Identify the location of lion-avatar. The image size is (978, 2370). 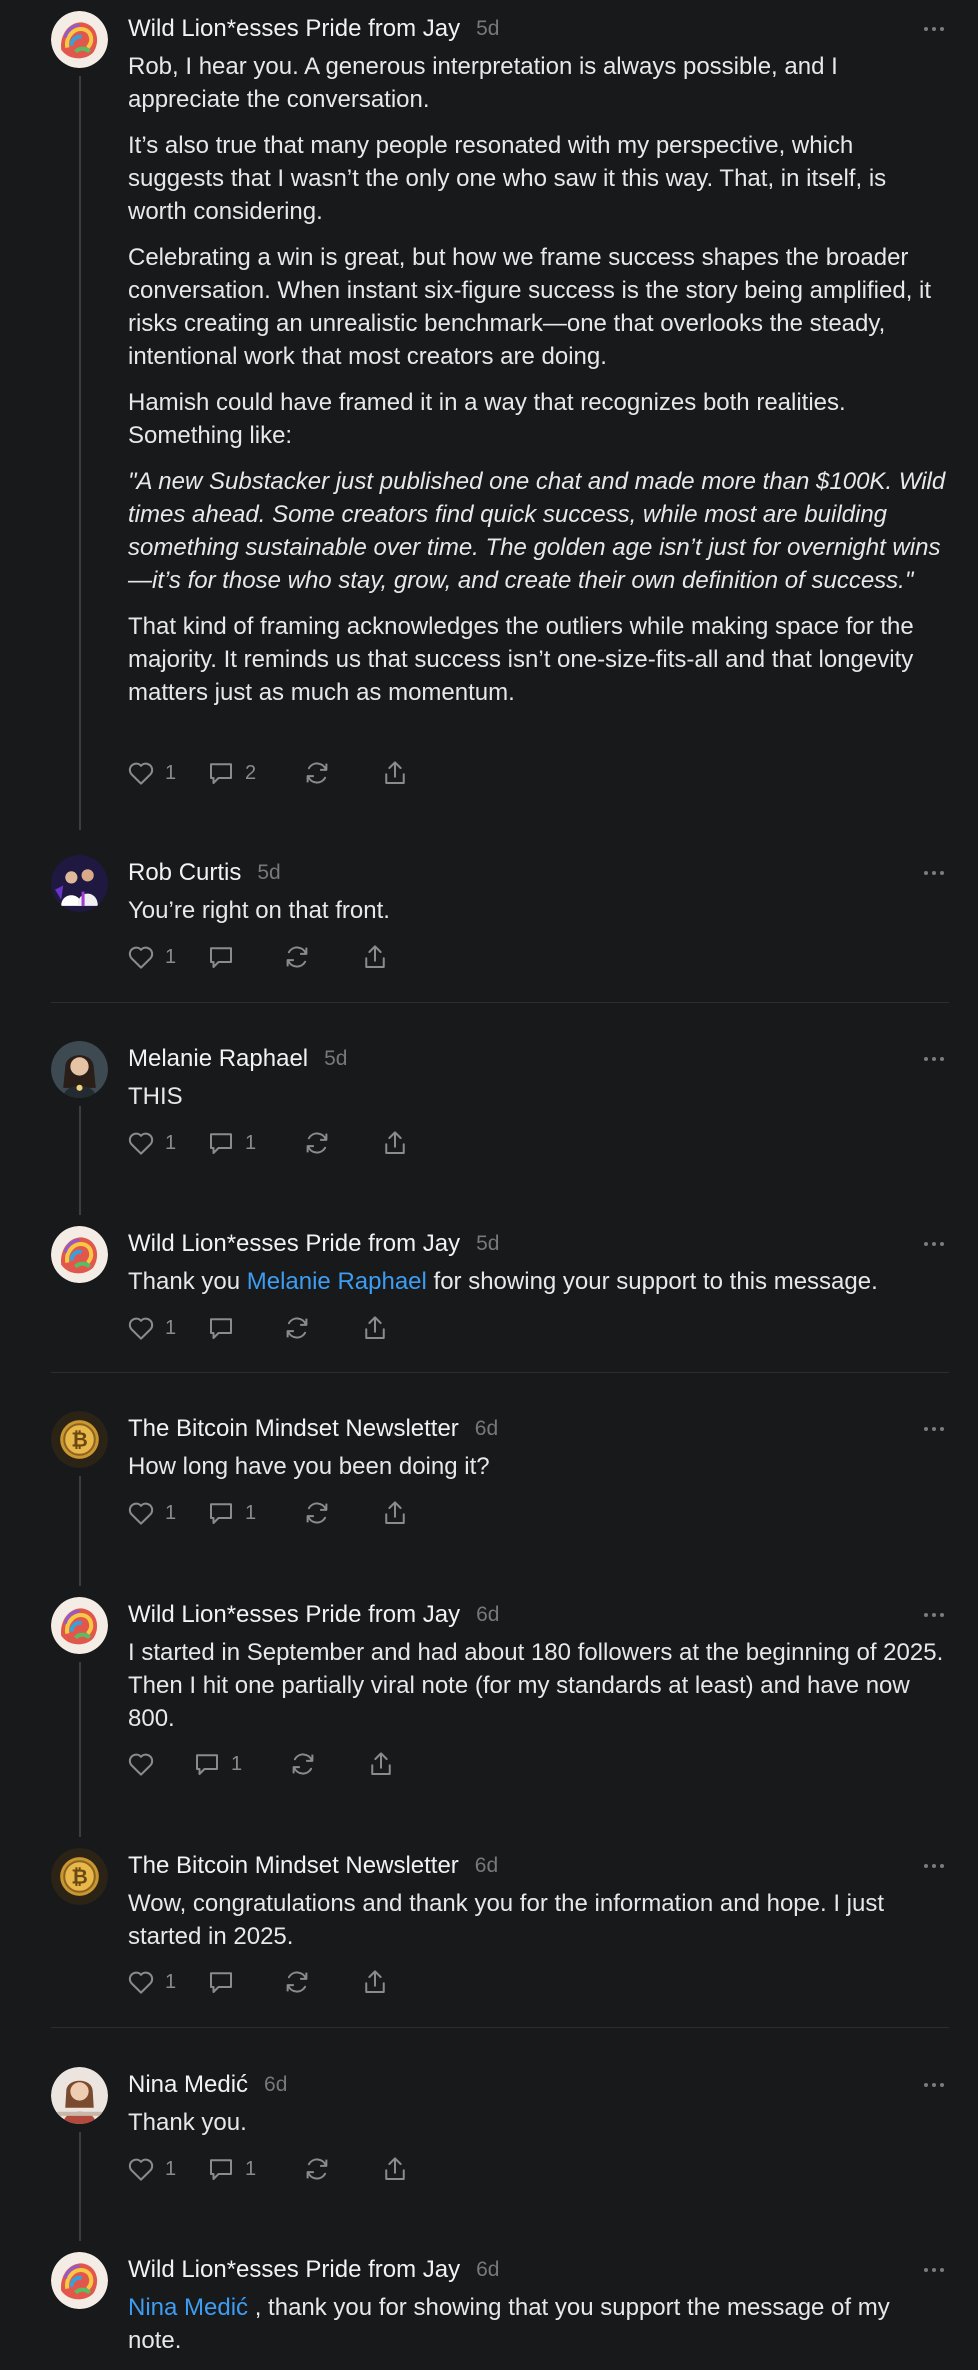
(79, 39).